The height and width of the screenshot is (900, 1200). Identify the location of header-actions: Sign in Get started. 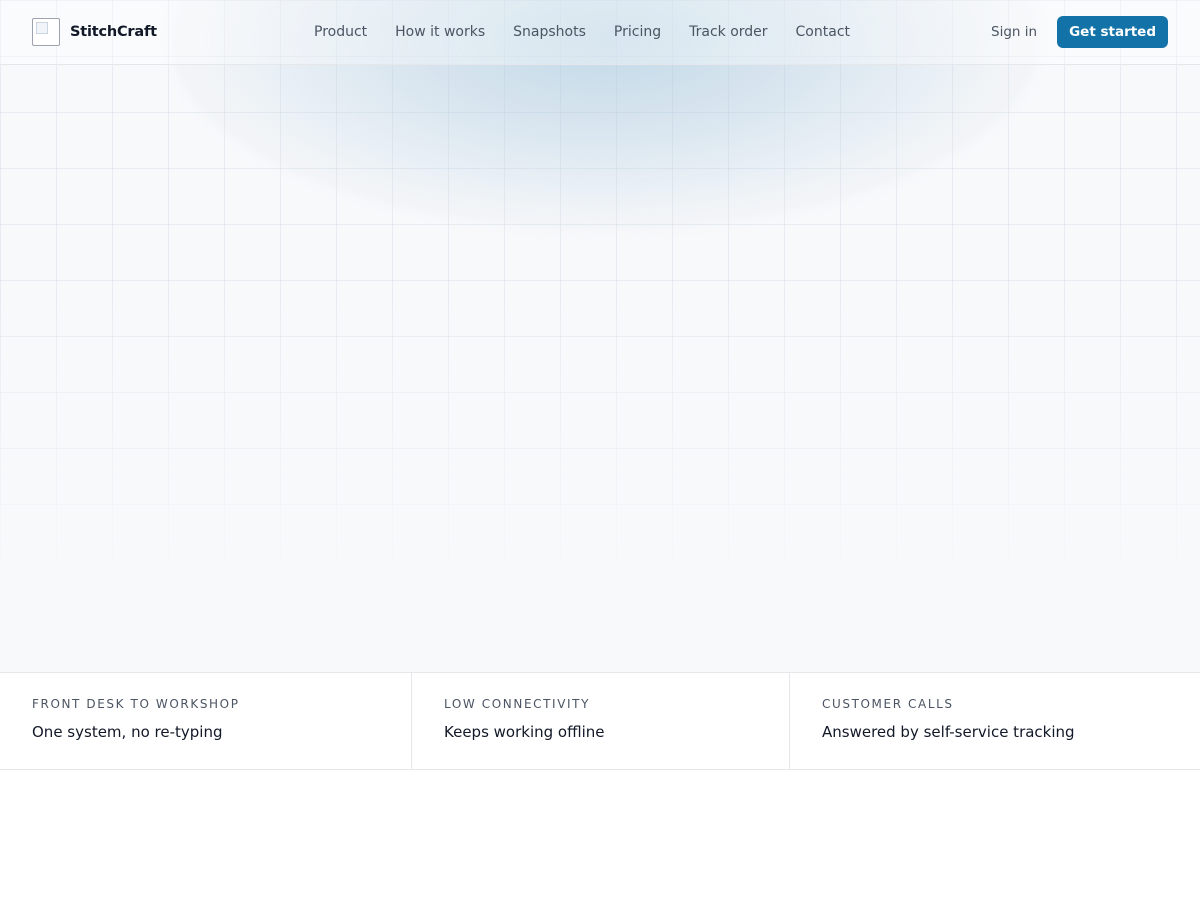
(1079, 32).